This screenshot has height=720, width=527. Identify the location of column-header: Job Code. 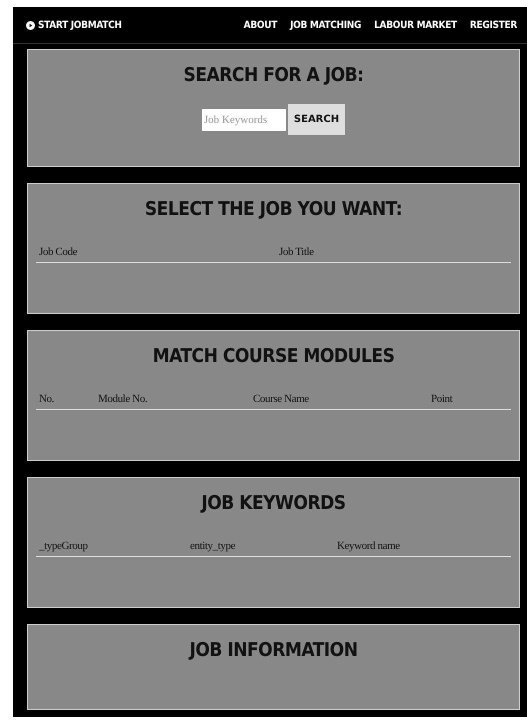
(58, 252).